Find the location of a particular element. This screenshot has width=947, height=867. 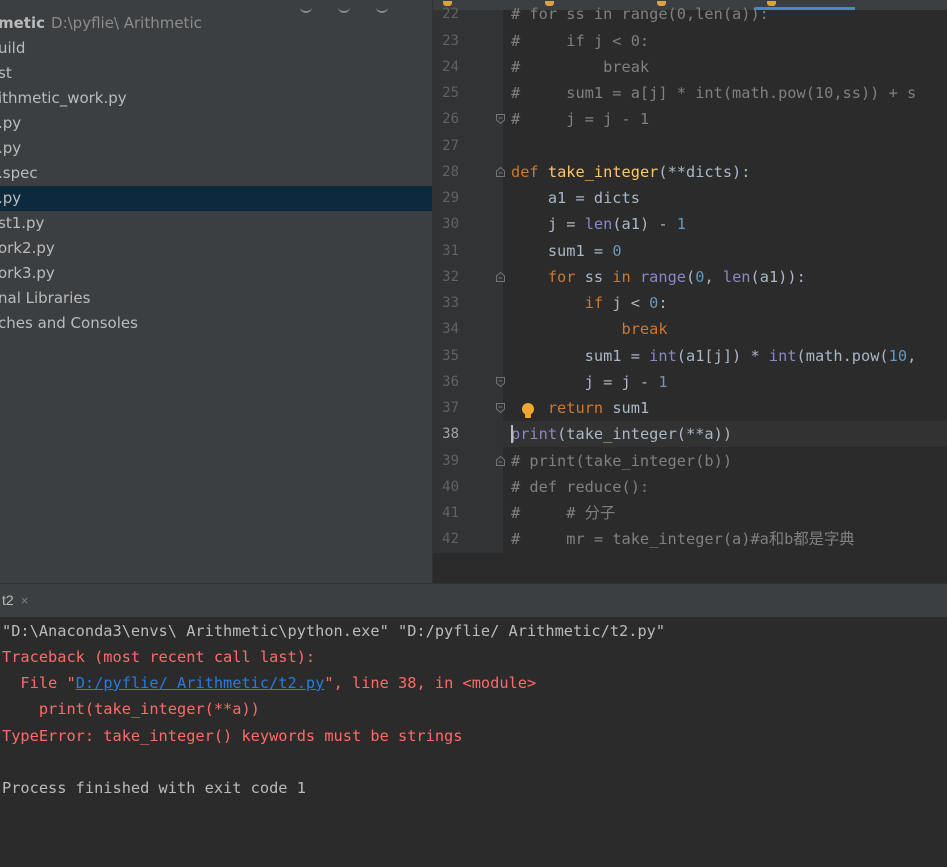

code-line-22: # for ss in range(0,len(a)): is located at coordinates (640, 14).